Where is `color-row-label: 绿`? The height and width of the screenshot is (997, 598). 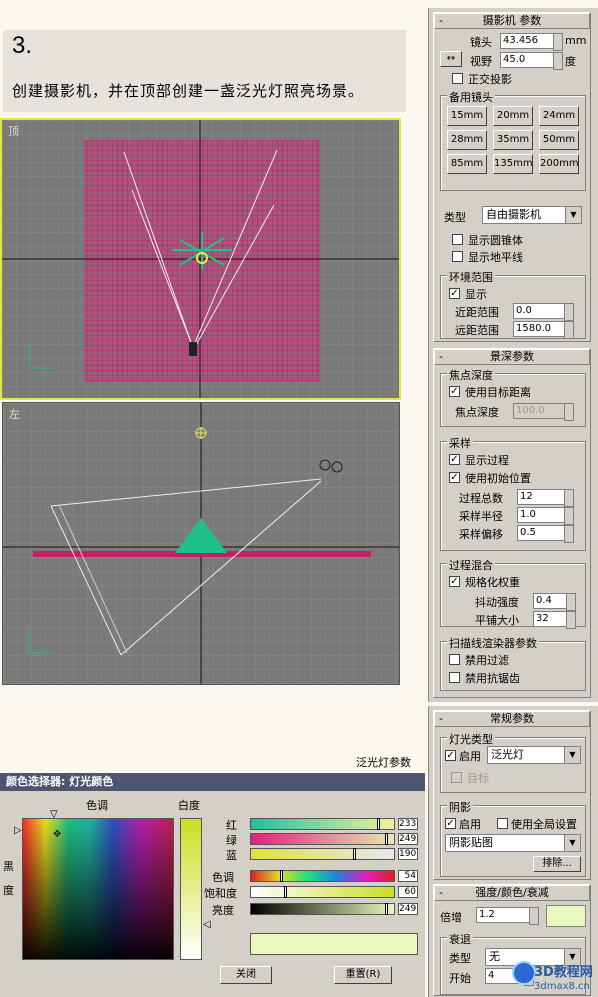 color-row-label: 绿 is located at coordinates (231, 840).